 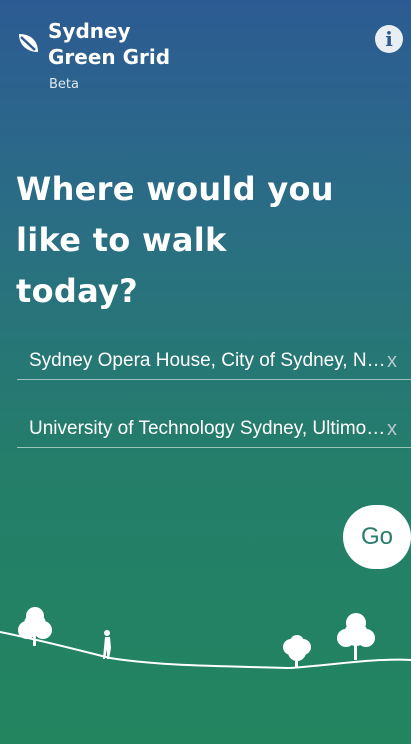 I want to click on landscape-illustration, so click(x=205, y=638).